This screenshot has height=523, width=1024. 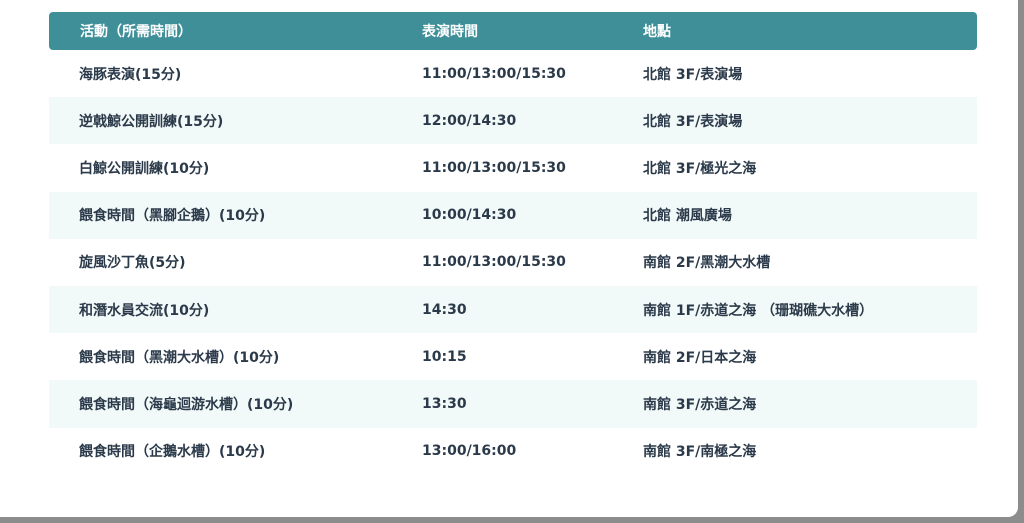 I want to click on table-row: 餵食時間（黑腳企鵝）(10分) 10:00/14:30 北館 潮風廣場, so click(x=513, y=215).